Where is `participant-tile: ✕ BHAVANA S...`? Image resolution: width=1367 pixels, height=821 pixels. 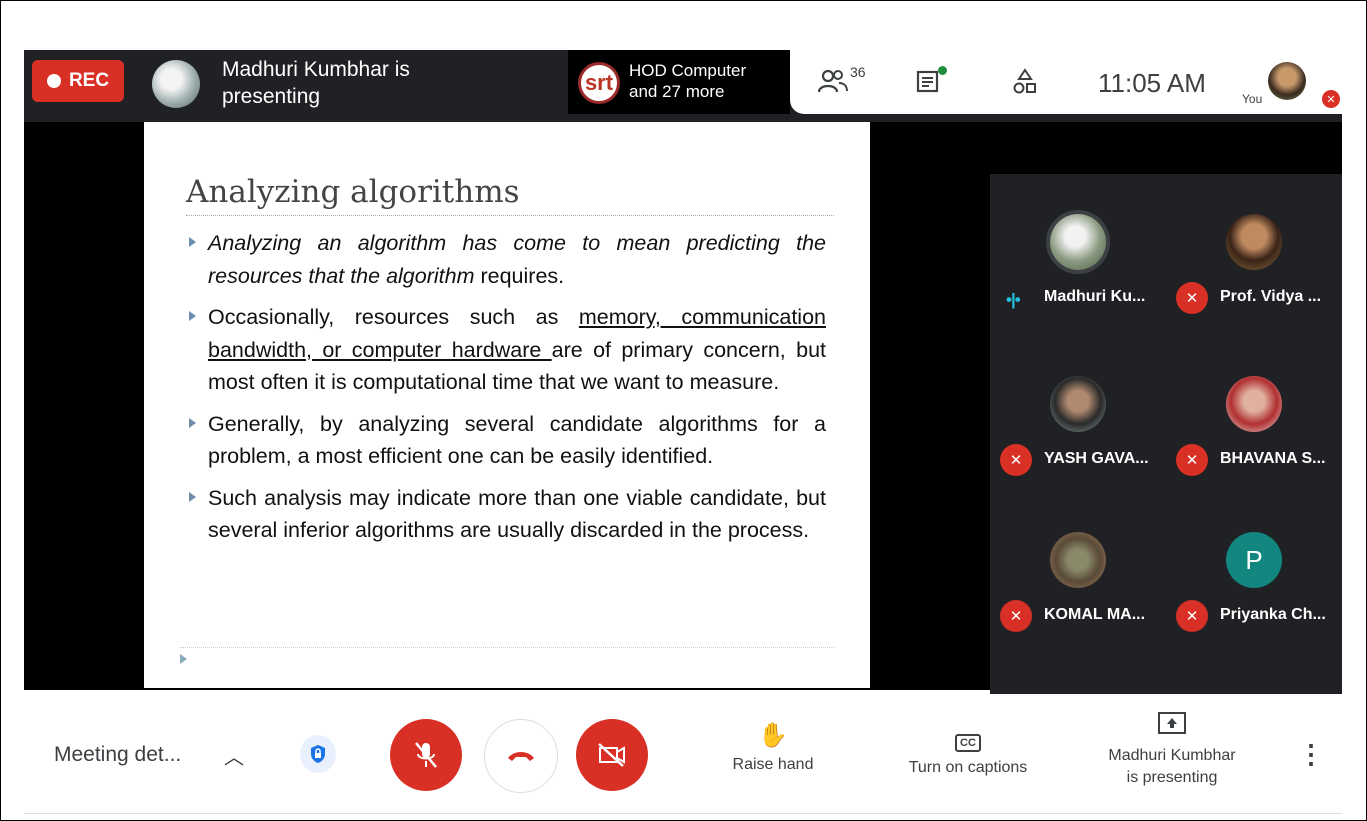
participant-tile: ✕ BHAVANA S... is located at coordinates (1254, 415).